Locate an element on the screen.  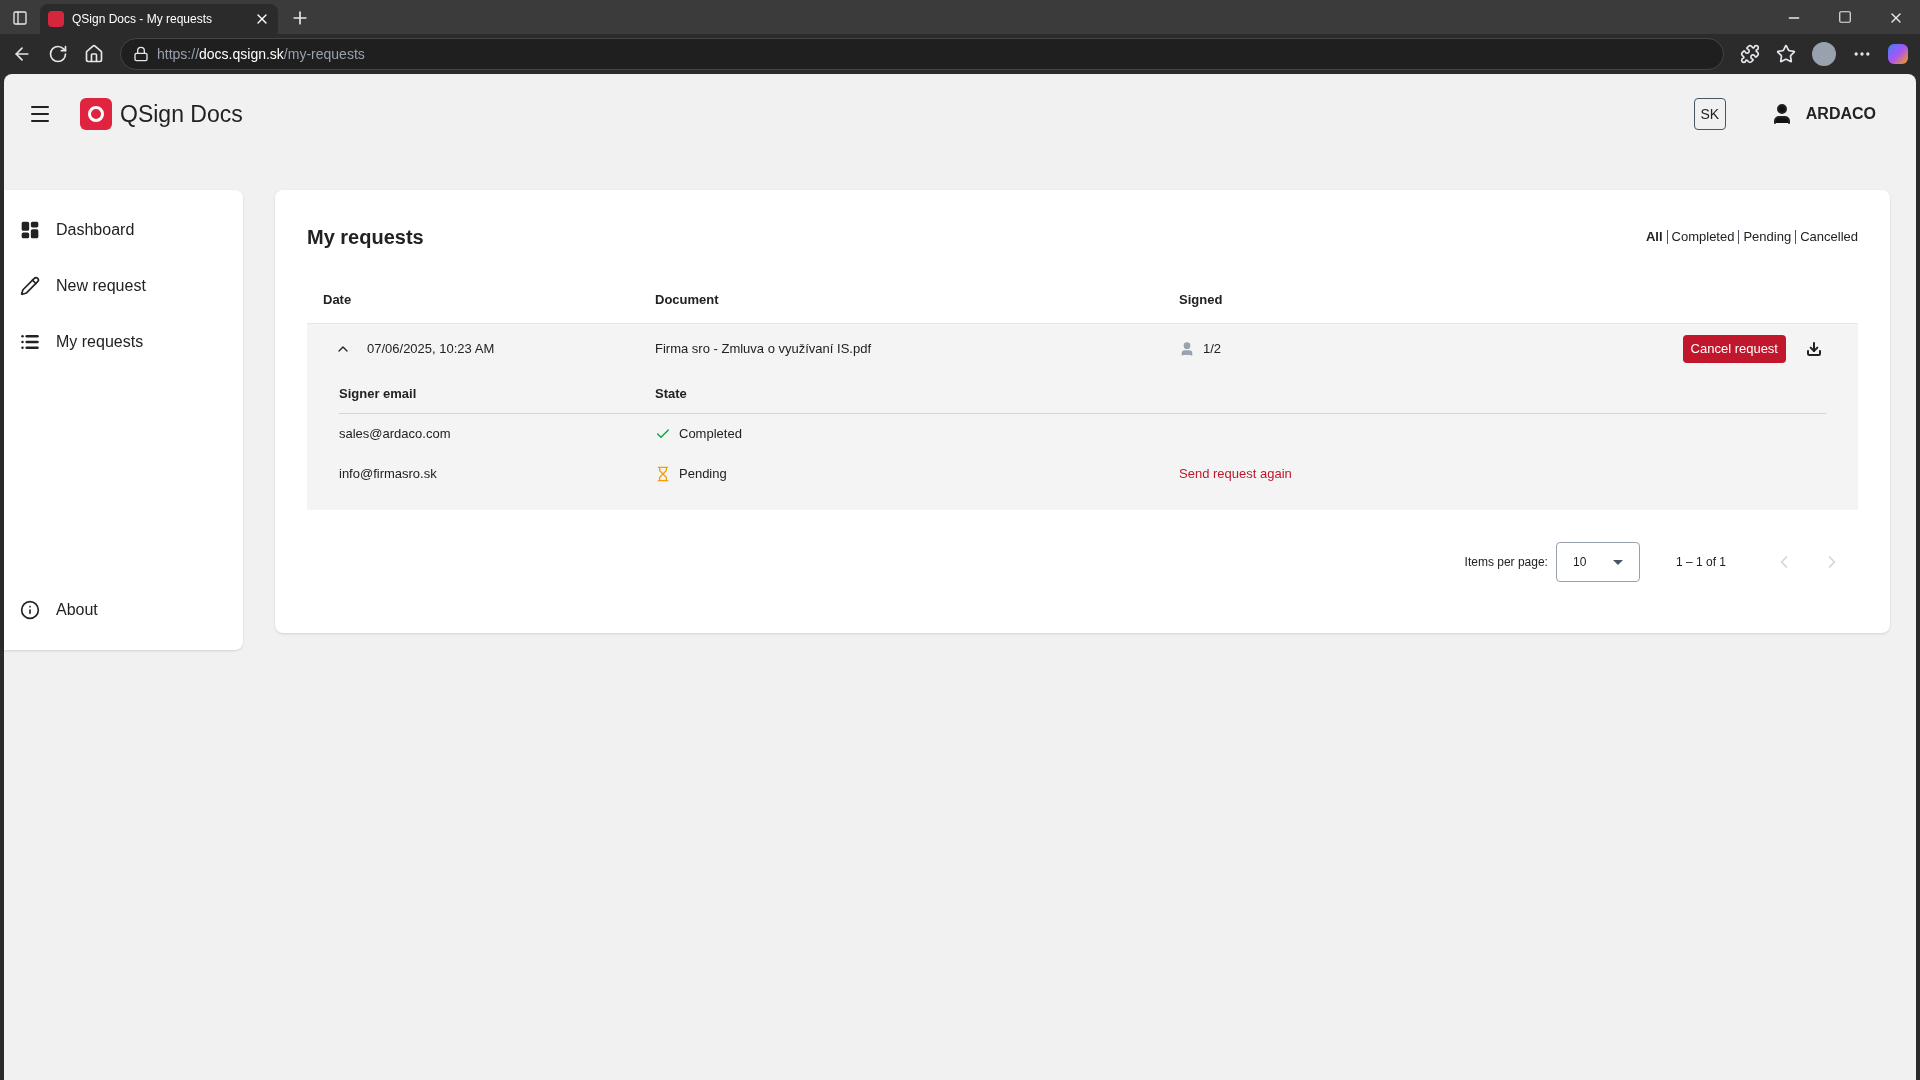
sidebar-item: Dashboard is located at coordinates (123, 230).